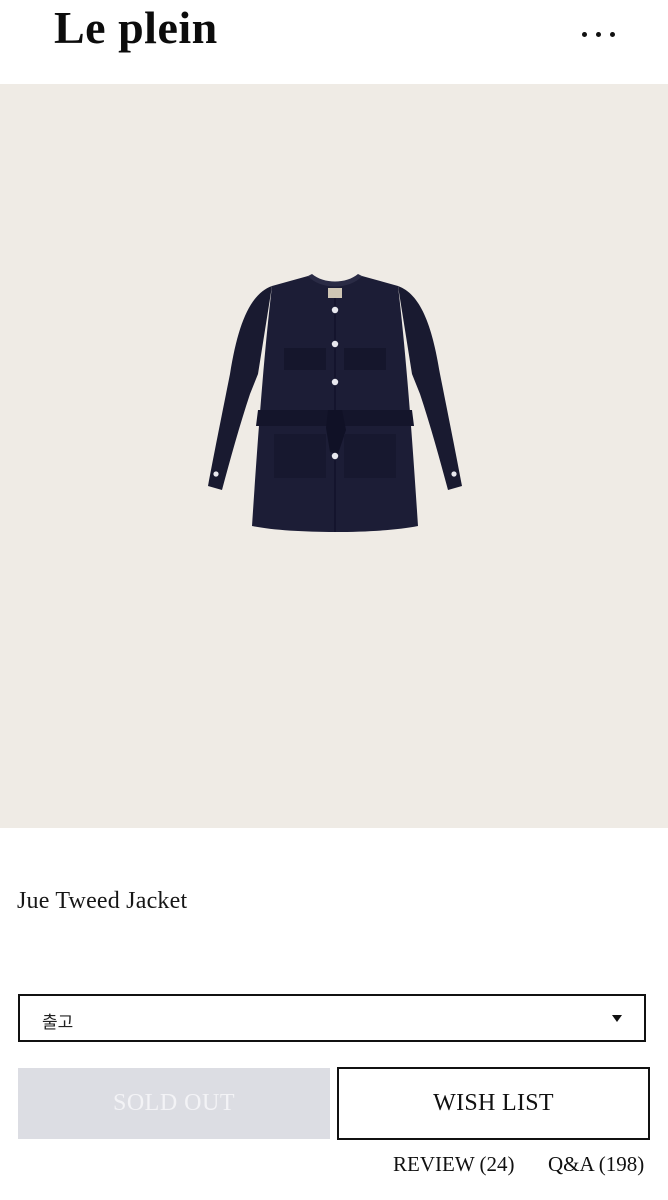  Describe the element at coordinates (334, 1167) in the screenshot. I see `product-links: REVIEW (24) Q&A (198)` at that location.